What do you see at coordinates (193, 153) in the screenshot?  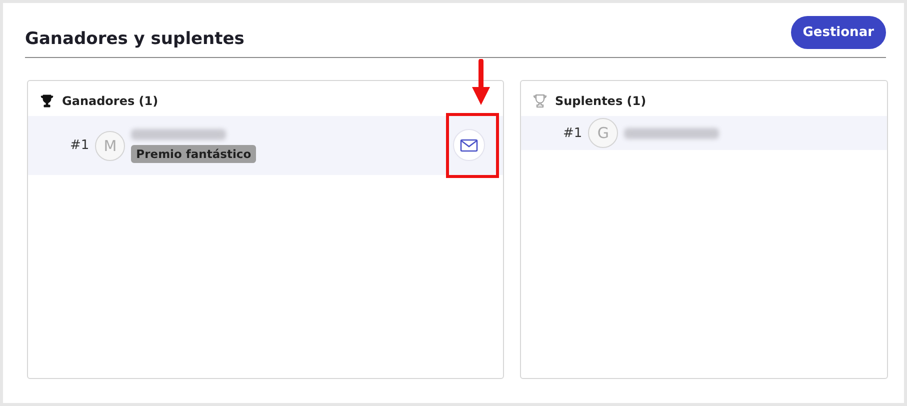 I see `prize-tag: Premio fantástico` at bounding box center [193, 153].